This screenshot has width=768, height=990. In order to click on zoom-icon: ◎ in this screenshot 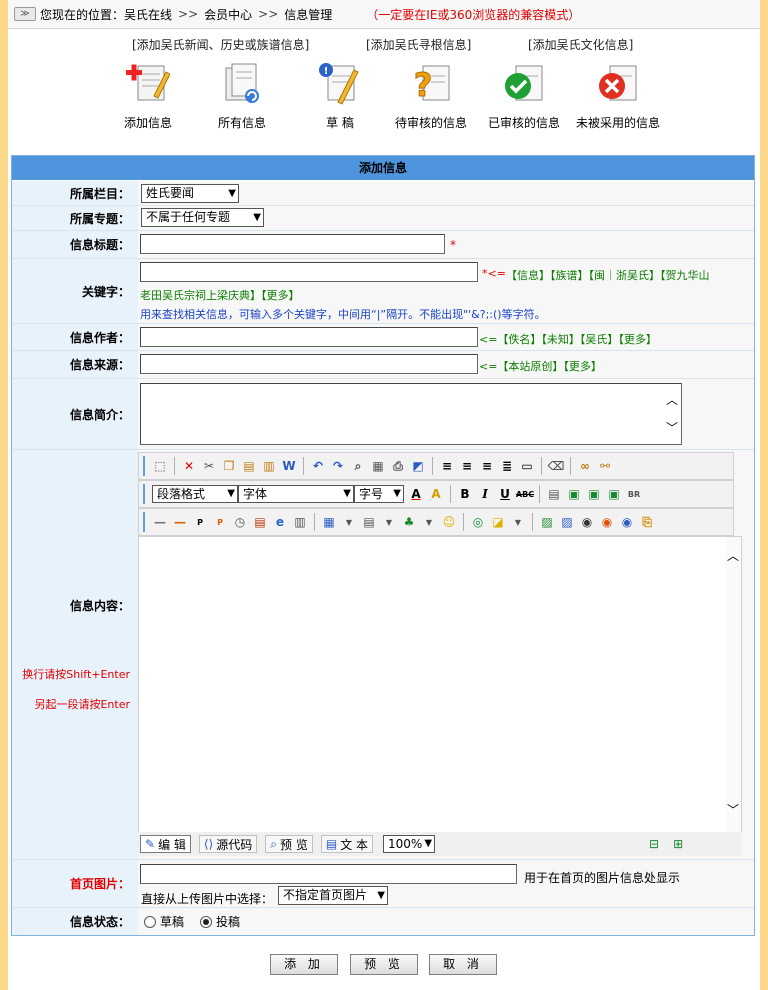, I will do `click(478, 522)`.